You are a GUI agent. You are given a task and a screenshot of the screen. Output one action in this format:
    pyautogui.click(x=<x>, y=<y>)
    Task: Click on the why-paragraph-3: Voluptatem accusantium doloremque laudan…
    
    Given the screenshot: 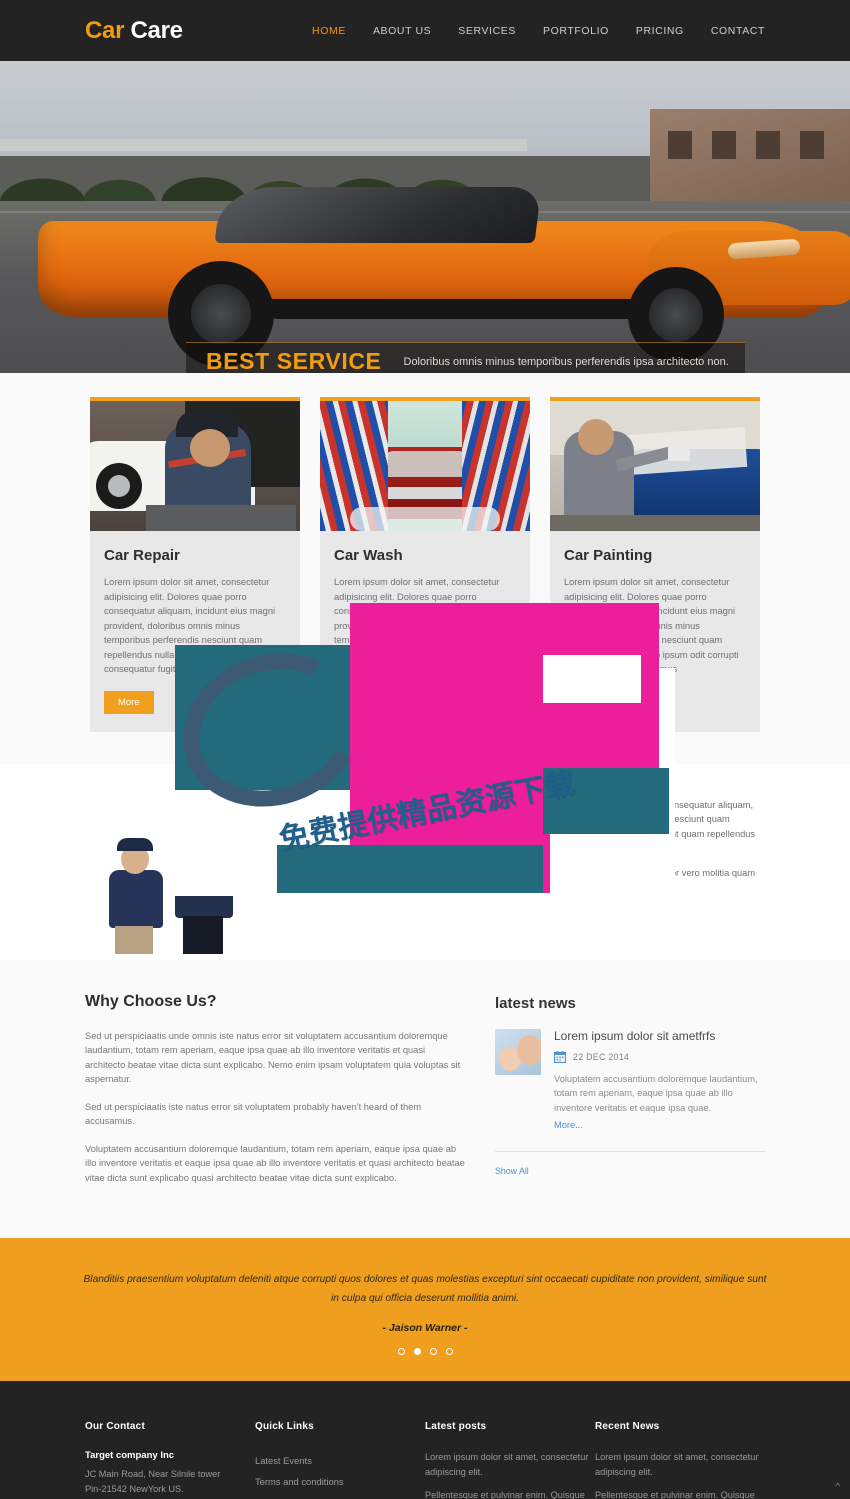 What is the action you would take?
    pyautogui.click(x=275, y=1163)
    